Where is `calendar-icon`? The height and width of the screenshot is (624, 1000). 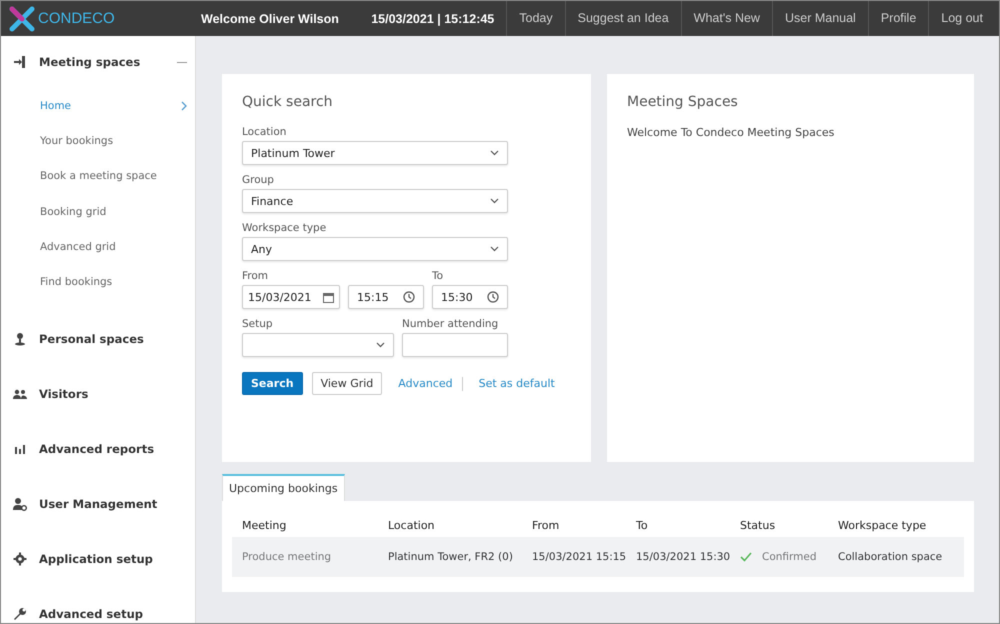 calendar-icon is located at coordinates (328, 297).